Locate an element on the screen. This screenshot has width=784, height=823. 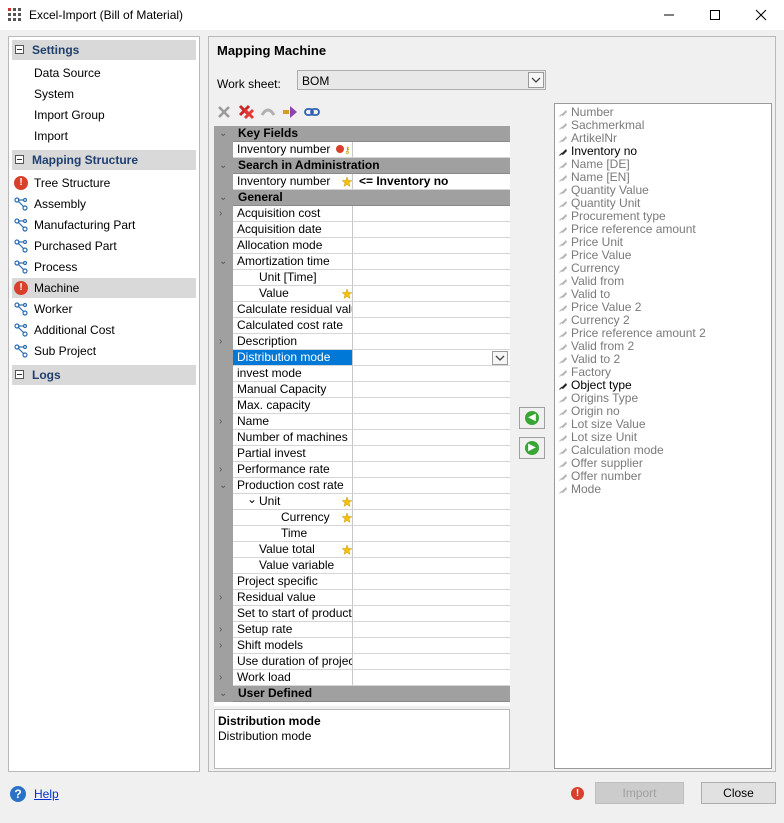
grid-property-row: Number of machines is located at coordinates (362, 438).